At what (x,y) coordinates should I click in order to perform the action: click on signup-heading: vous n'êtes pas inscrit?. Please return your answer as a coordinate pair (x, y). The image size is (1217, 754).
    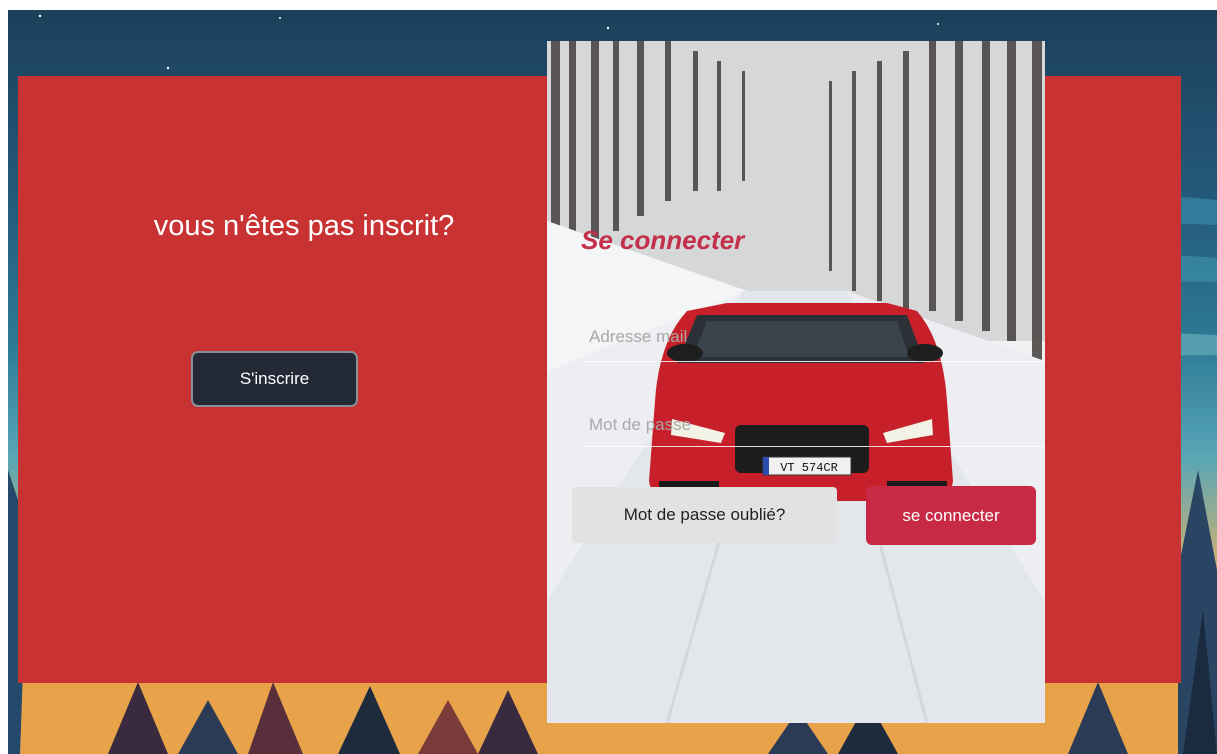
    Looking at the image, I should click on (304, 226).